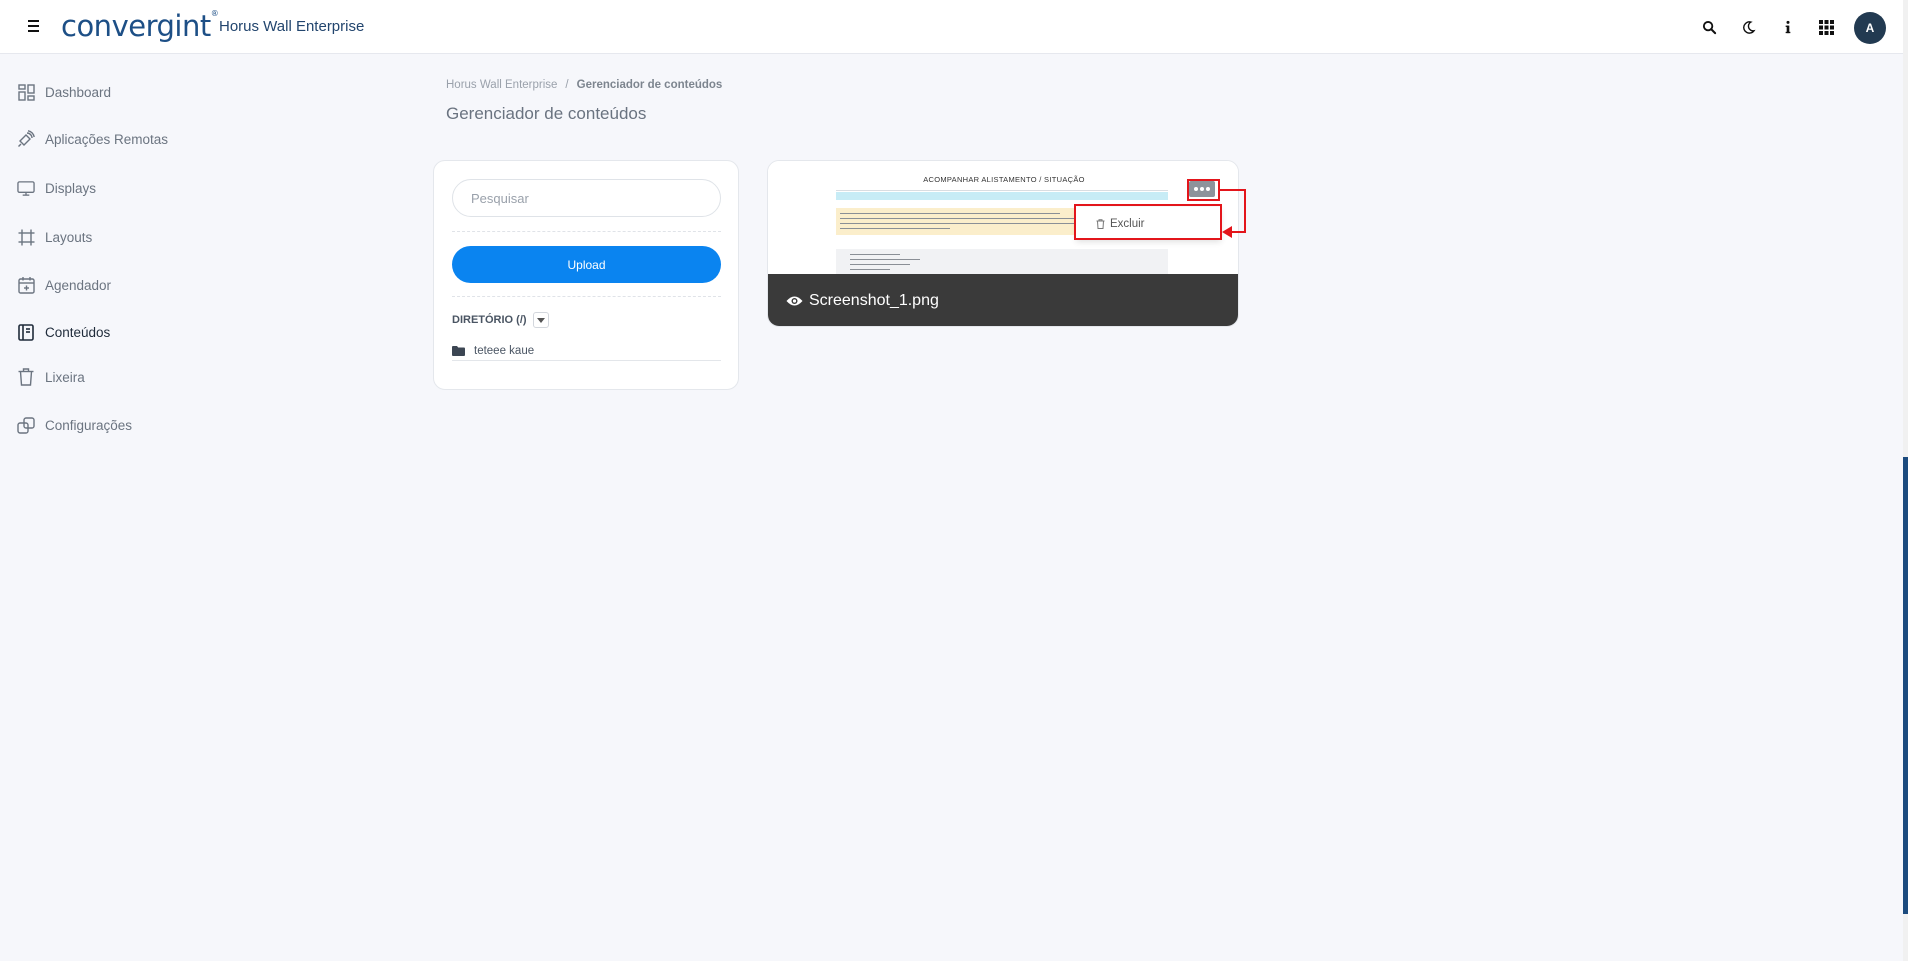 This screenshot has width=1908, height=961. Describe the element at coordinates (649, 85) in the screenshot. I see `breadcrumb-current: Gerenciador de conteúdos` at that location.